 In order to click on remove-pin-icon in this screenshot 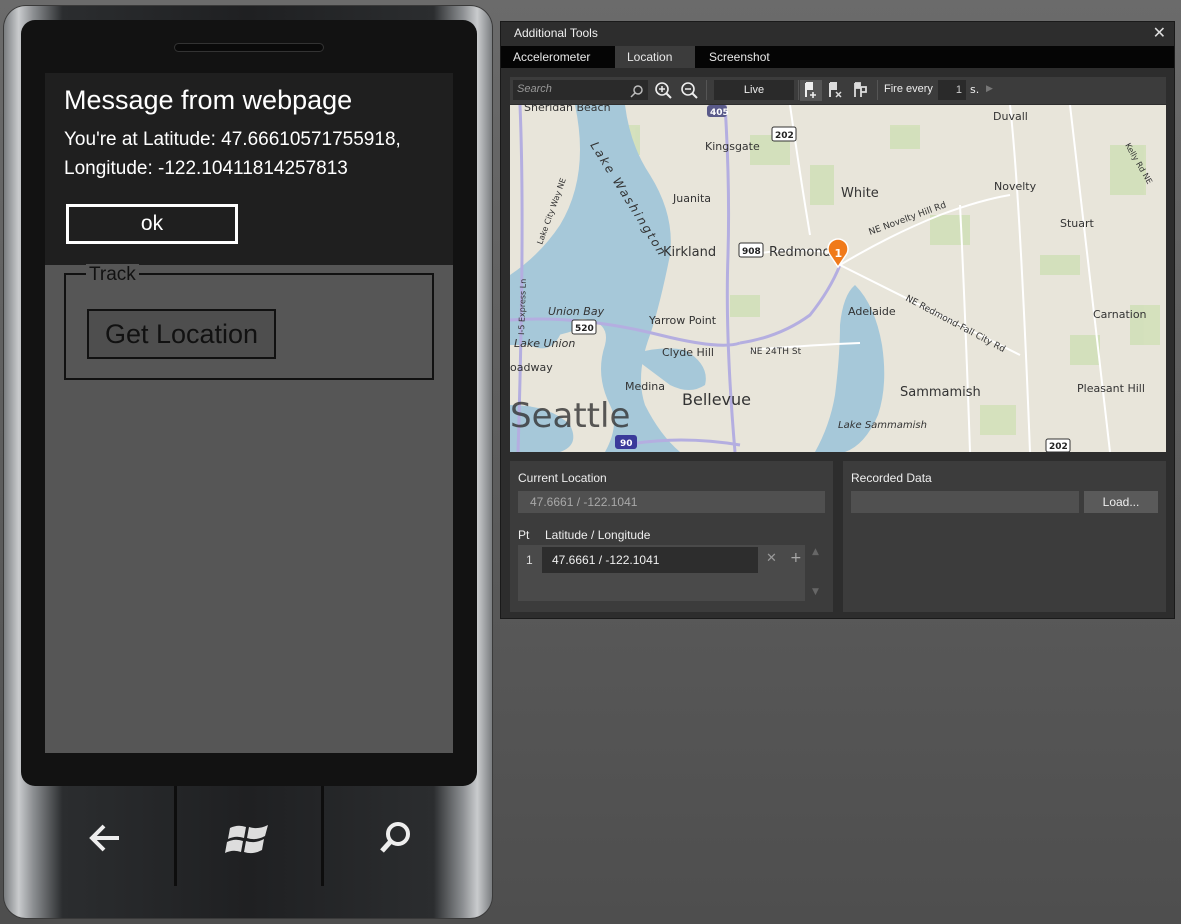, I will do `click(835, 90)`.